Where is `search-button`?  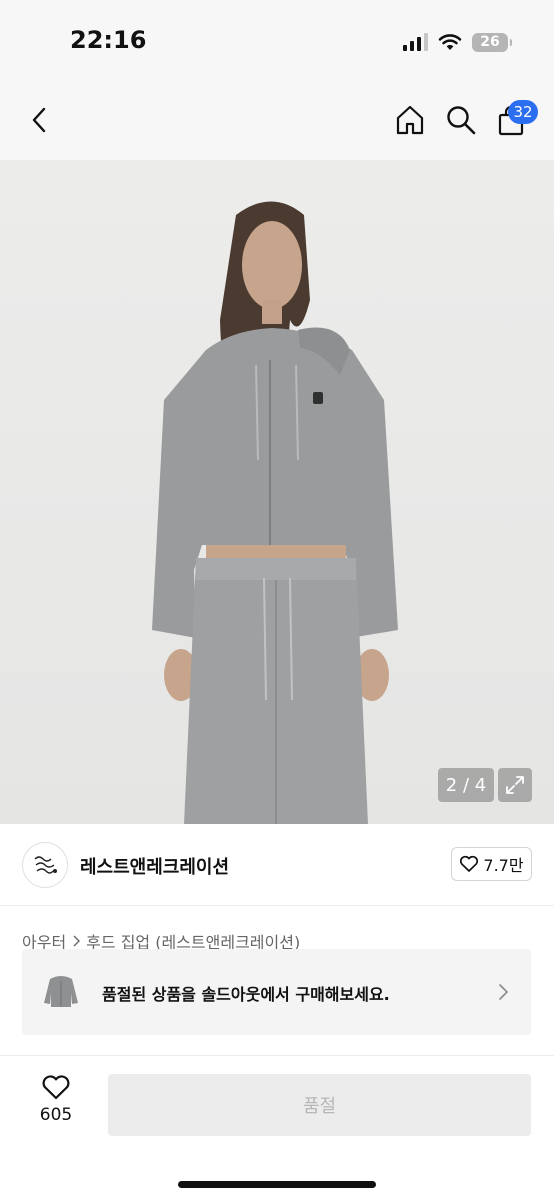
search-button is located at coordinates (461, 120).